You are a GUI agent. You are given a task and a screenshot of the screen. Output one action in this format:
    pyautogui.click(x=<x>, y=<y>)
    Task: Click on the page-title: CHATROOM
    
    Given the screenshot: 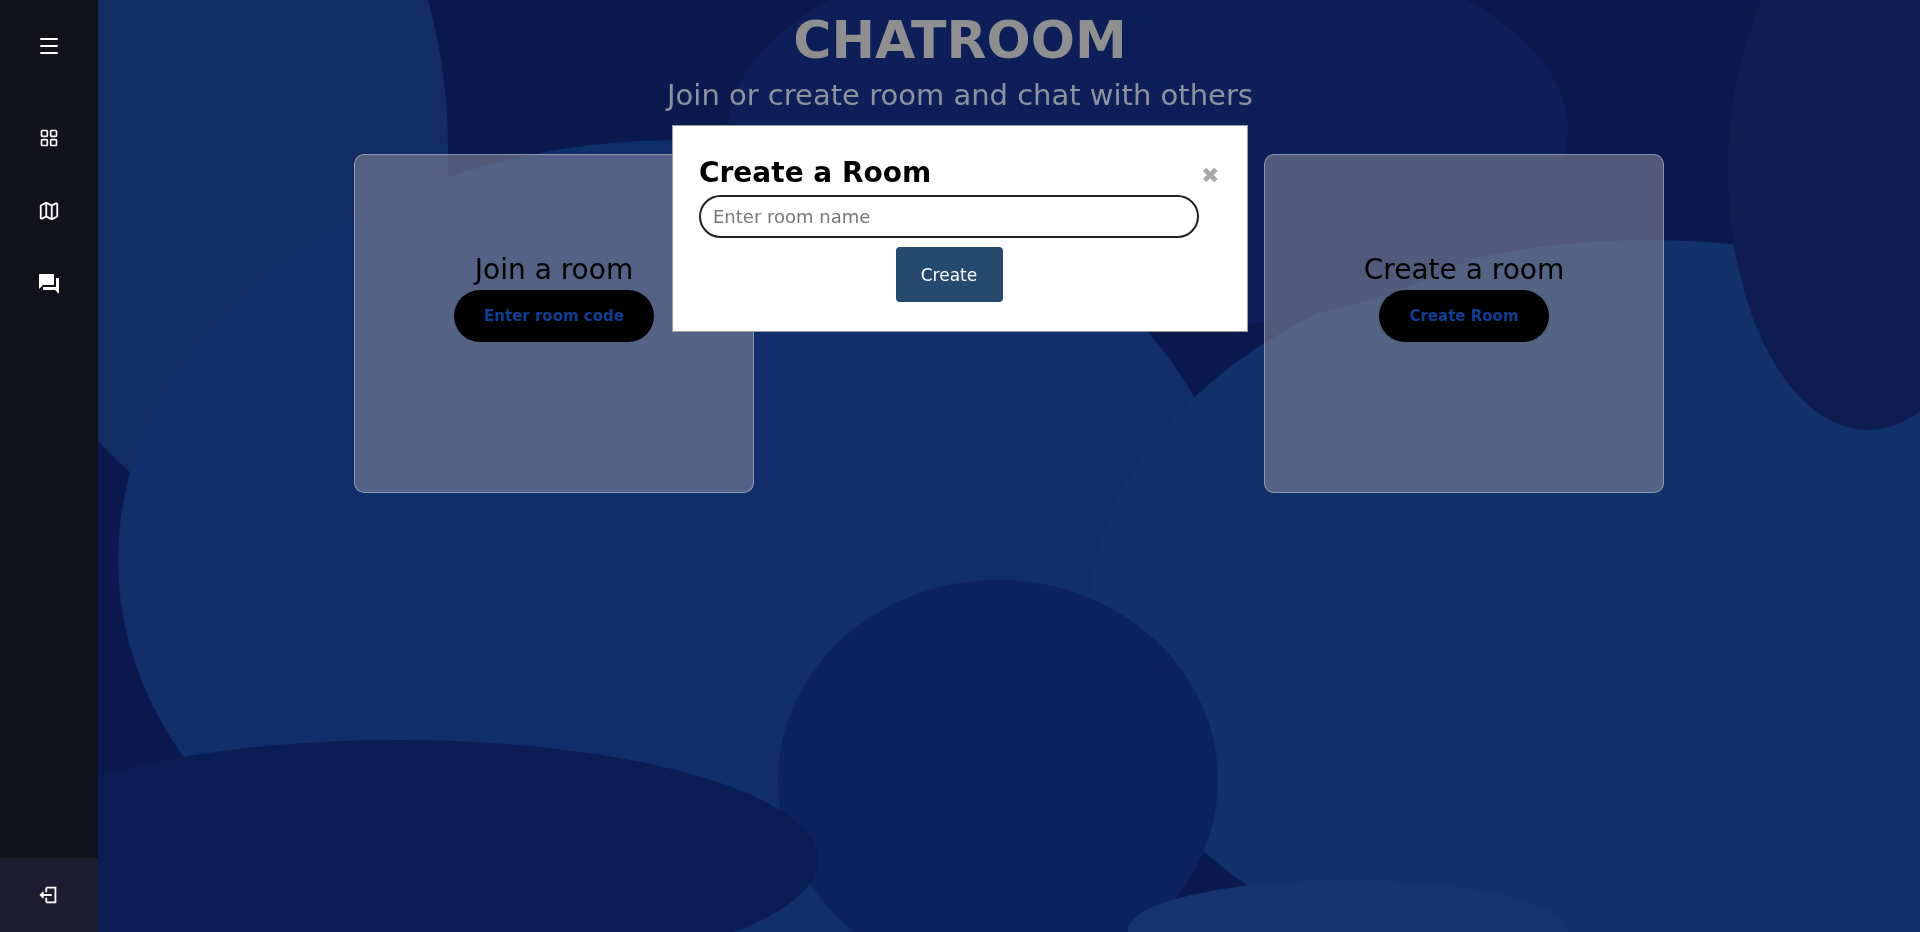 What is the action you would take?
    pyautogui.click(x=960, y=40)
    